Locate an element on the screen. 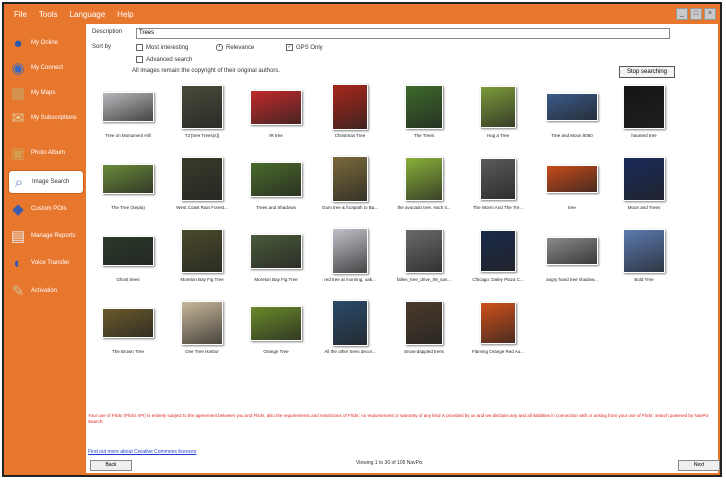  sidebar-item-custom-pois: ◆ Custom POIs is located at coordinates (45, 209).